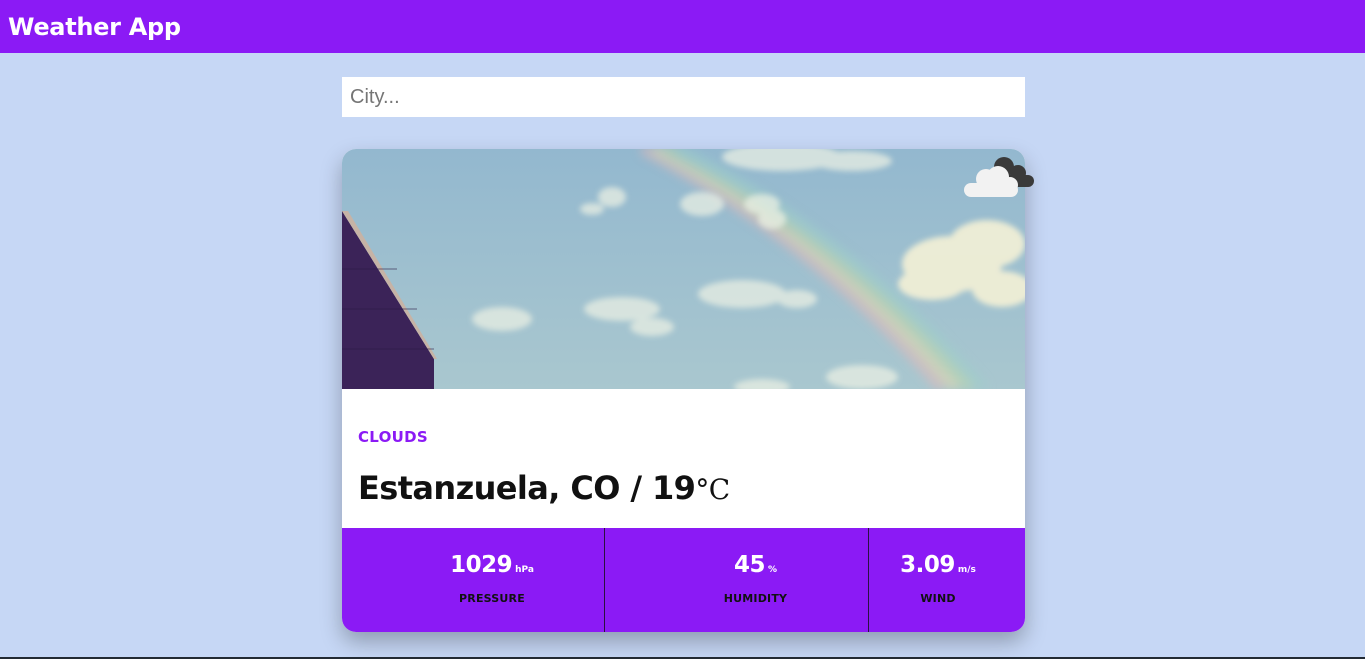  Describe the element at coordinates (393, 437) in the screenshot. I see `weather-condition: CLOUDS` at that location.